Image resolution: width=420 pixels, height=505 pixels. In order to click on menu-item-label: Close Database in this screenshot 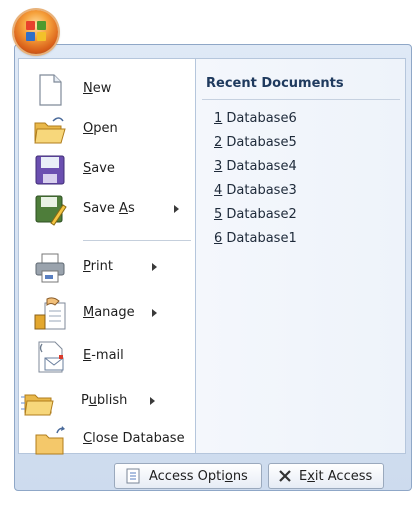, I will do `click(134, 438)`.